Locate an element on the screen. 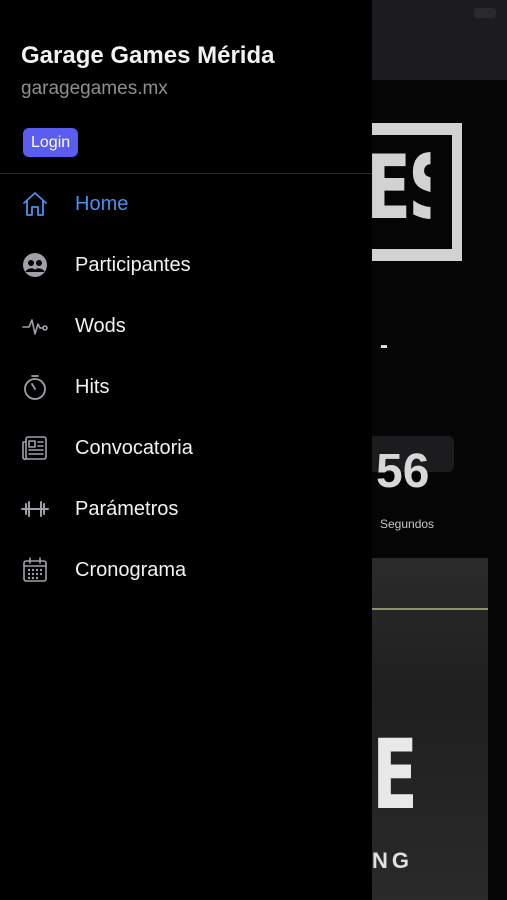 The width and height of the screenshot is (507, 900). background-dash: - is located at coordinates (384, 345).